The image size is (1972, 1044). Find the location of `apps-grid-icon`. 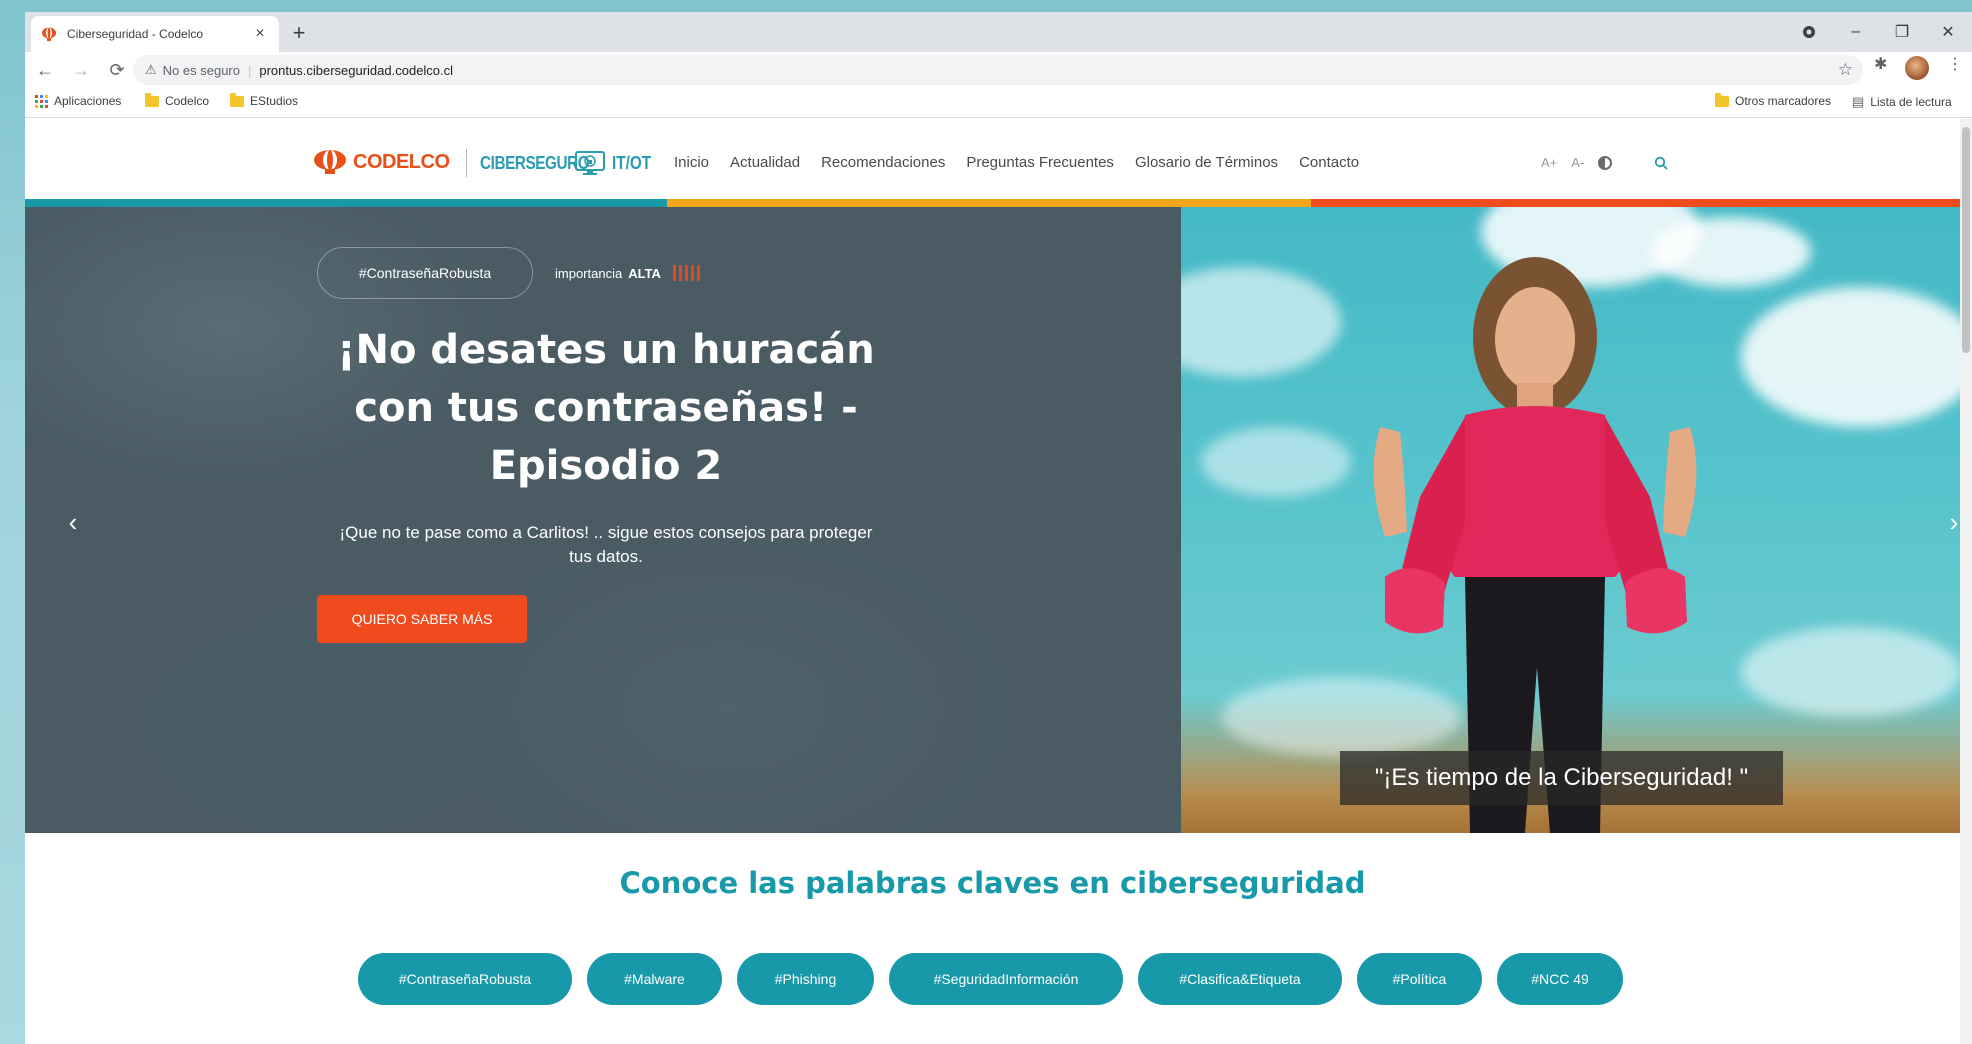

apps-grid-icon is located at coordinates (41, 101).